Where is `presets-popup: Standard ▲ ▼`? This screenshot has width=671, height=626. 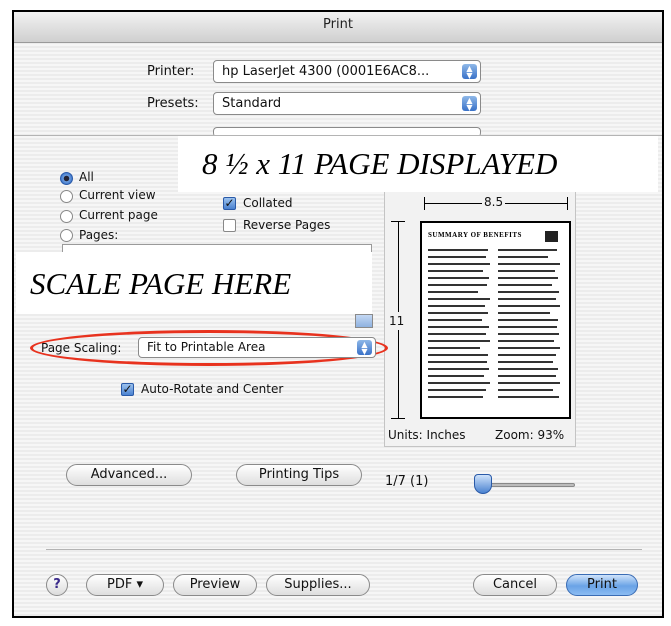
presets-popup: Standard ▲ ▼ is located at coordinates (347, 103).